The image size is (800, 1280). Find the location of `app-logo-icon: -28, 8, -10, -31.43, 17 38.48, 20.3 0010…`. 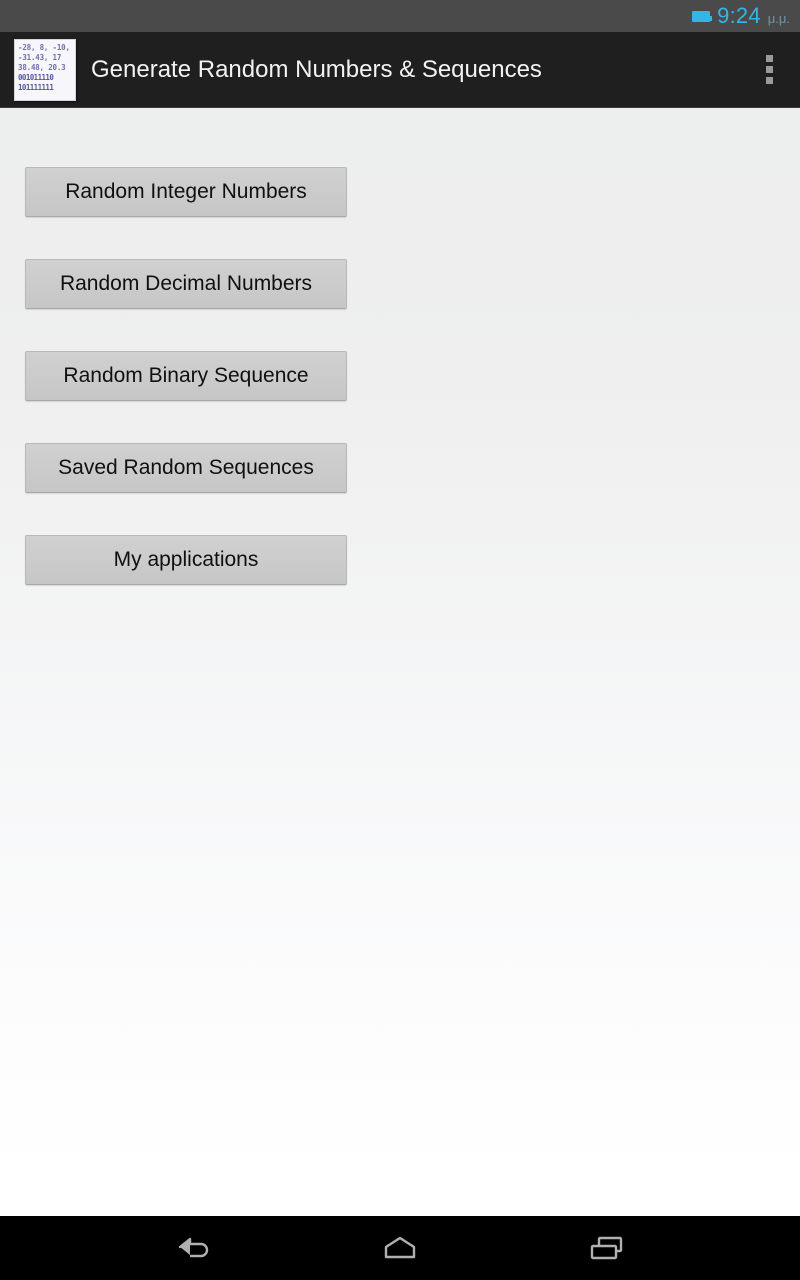

app-logo-icon: -28, 8, -10, -31.43, 17 38.48, 20.3 0010… is located at coordinates (45, 69).